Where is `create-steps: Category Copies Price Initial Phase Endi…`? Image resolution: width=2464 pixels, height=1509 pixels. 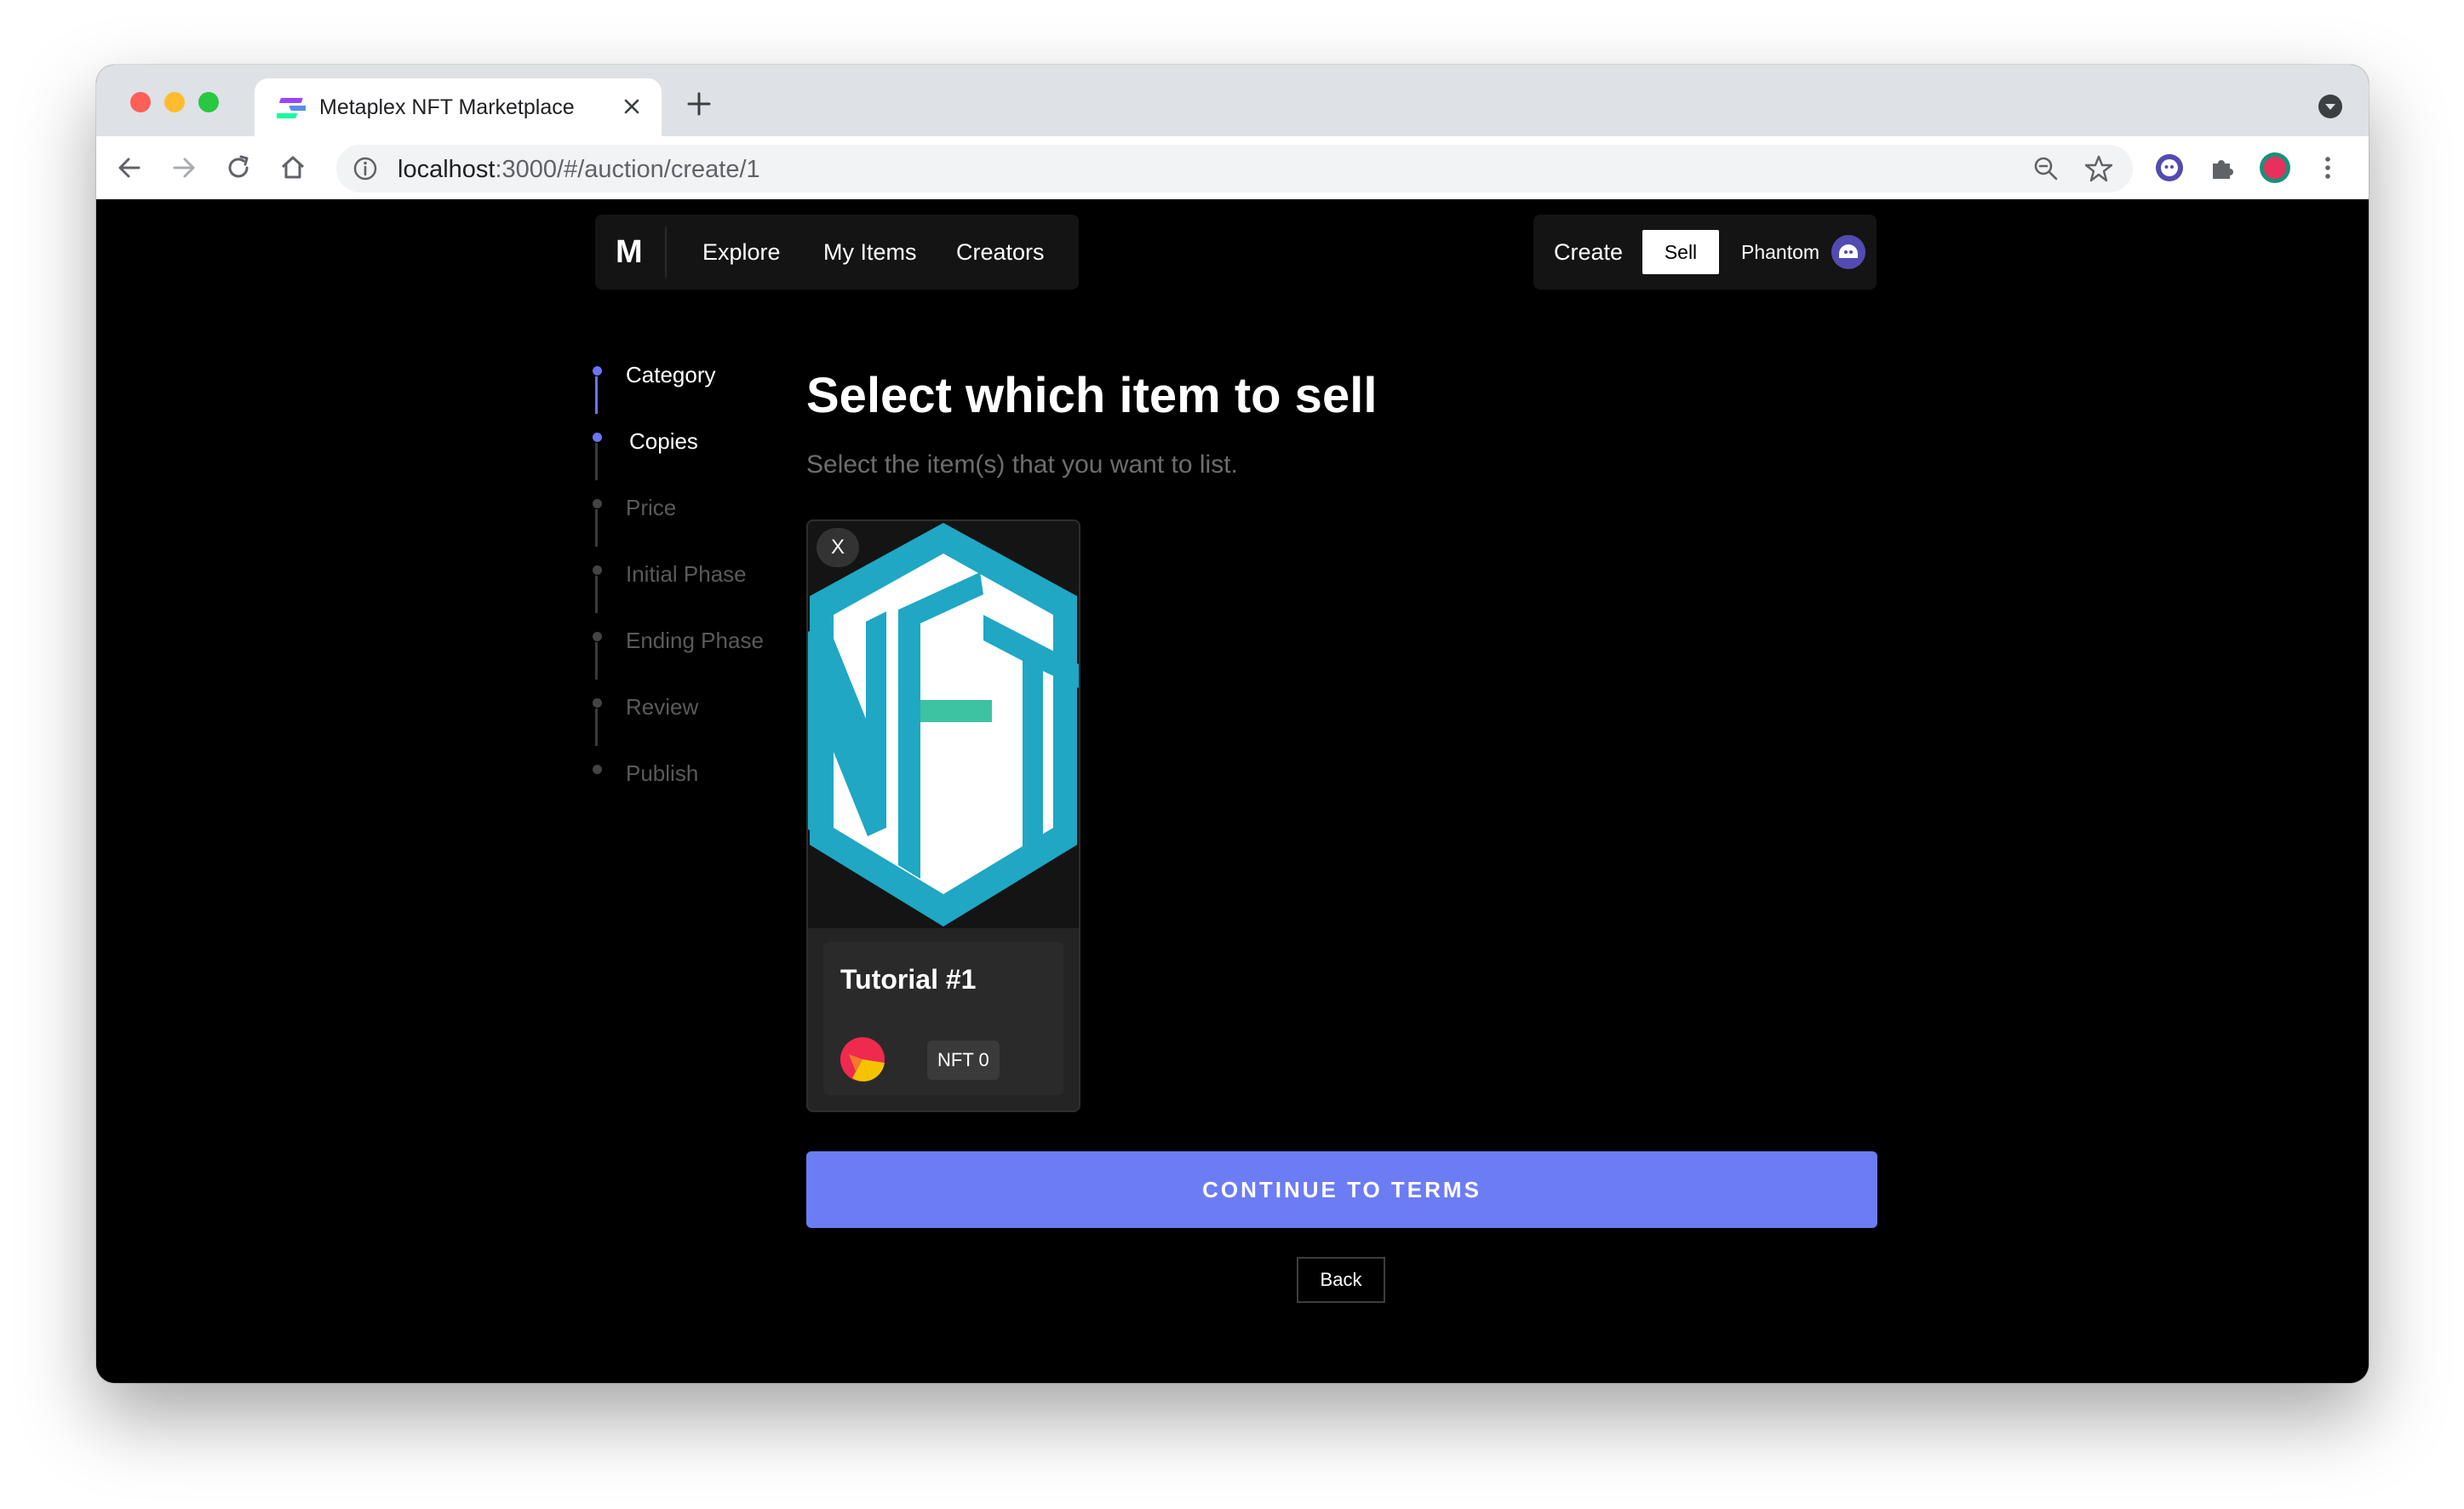
create-steps: Category Copies Price Initial Phase Endi… is located at coordinates (696, 599).